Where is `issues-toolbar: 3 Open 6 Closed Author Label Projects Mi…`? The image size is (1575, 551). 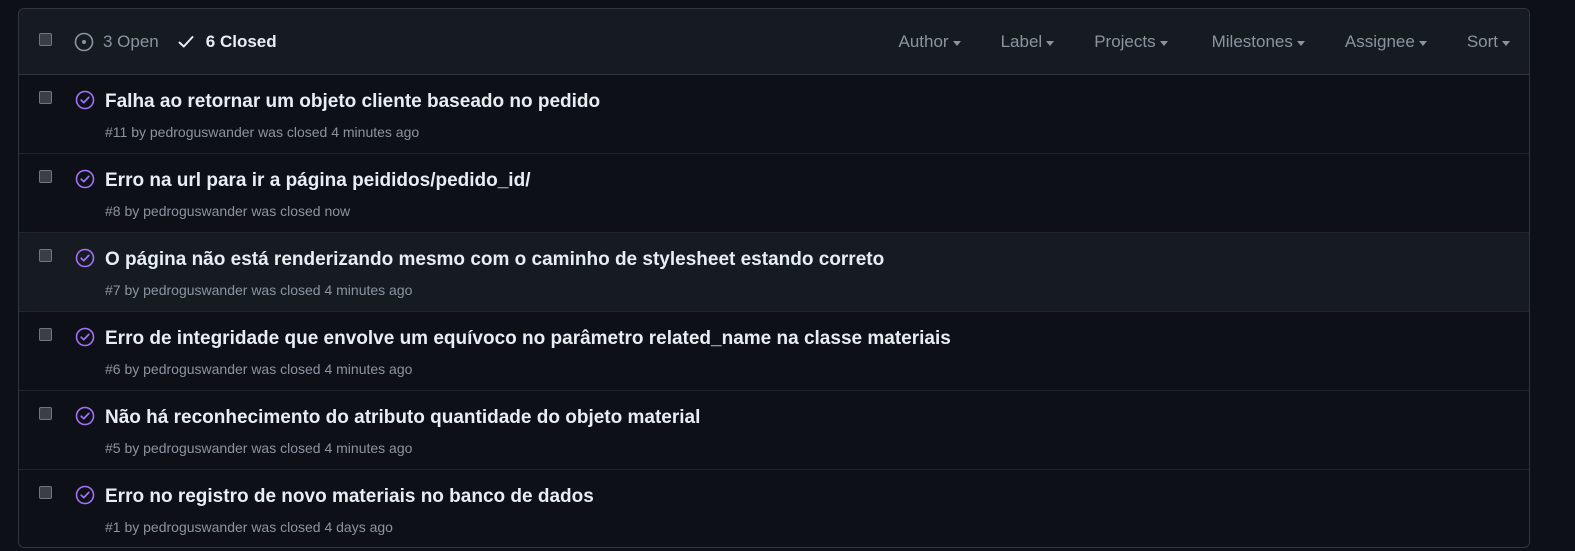
issues-toolbar: 3 Open 6 Closed Author Label Projects Mi… is located at coordinates (774, 42).